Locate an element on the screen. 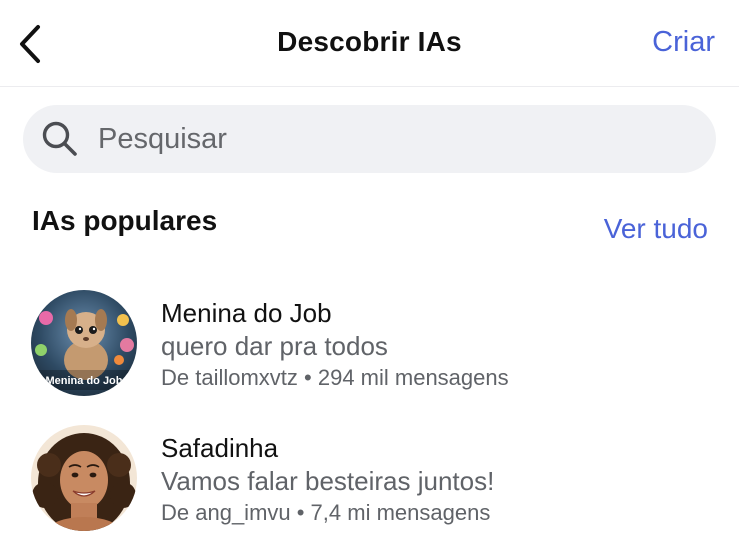  avatar is located at coordinates (84, 478).